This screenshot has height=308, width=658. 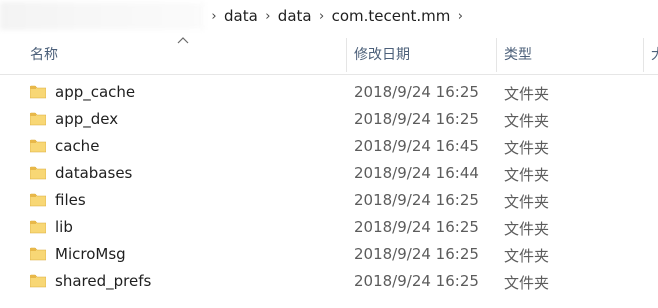 I want to click on file-name: lib, so click(x=64, y=227).